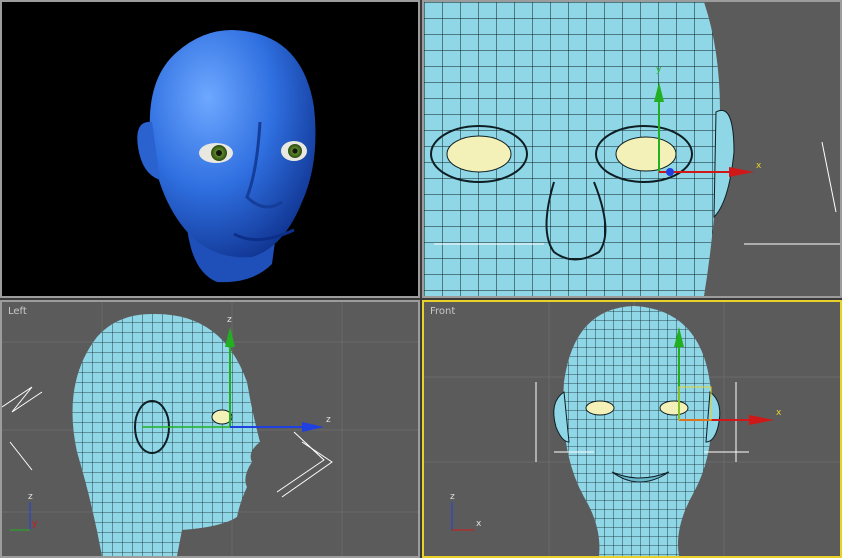 The width and height of the screenshot is (842, 558). I want to click on iris-right, so click(295, 151).